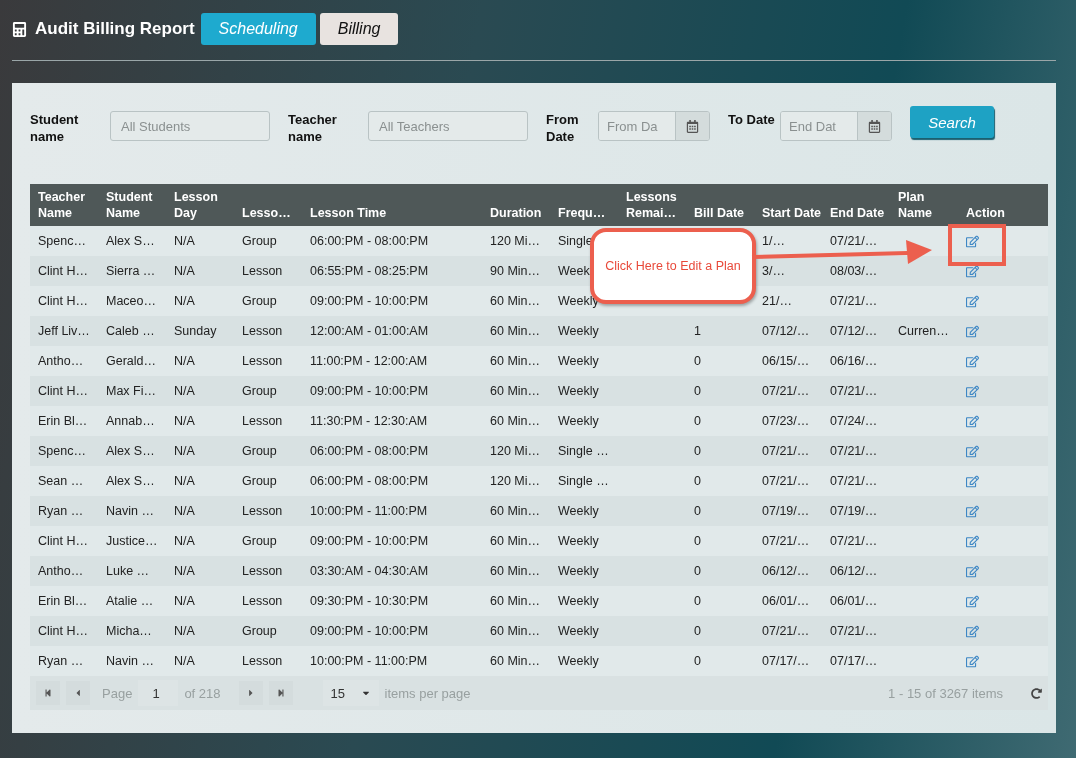  I want to click on tab: Billing, so click(359, 29).